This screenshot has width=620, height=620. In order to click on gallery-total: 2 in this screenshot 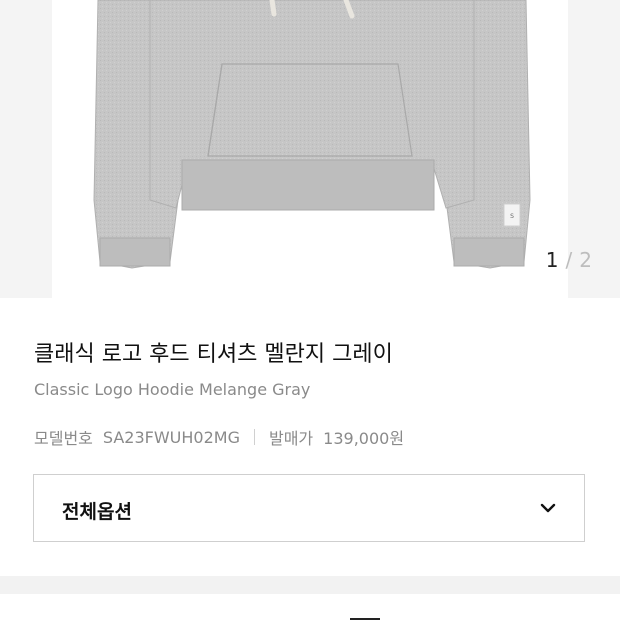, I will do `click(586, 260)`.